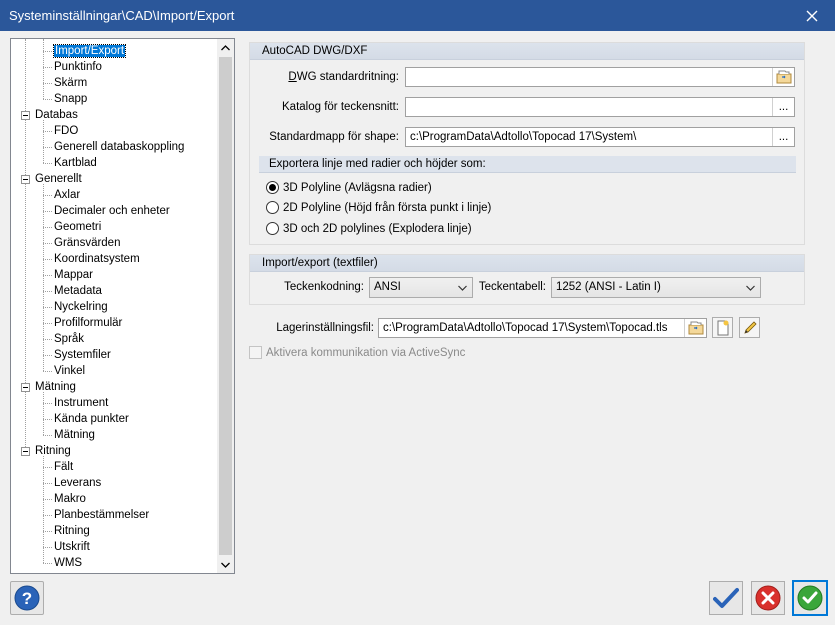 Image resolution: width=835 pixels, height=625 pixels. What do you see at coordinates (67, 195) in the screenshot?
I see `tree-item: Axlar` at bounding box center [67, 195].